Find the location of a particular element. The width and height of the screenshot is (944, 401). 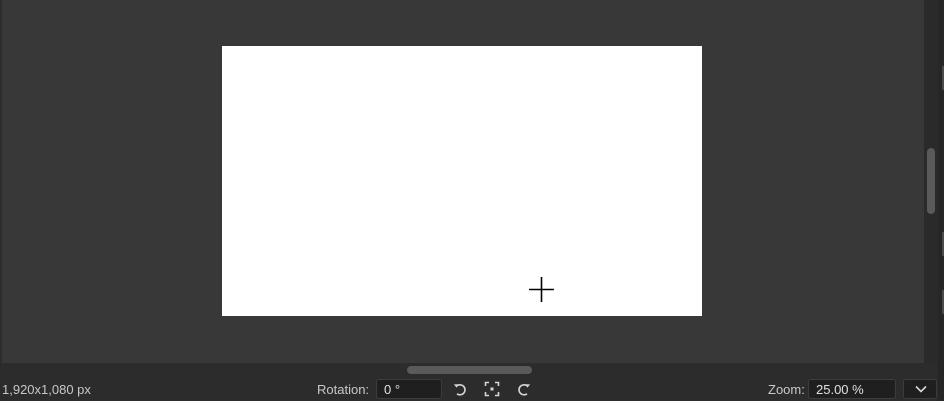

horizontal-scrollbar is located at coordinates (463, 370).